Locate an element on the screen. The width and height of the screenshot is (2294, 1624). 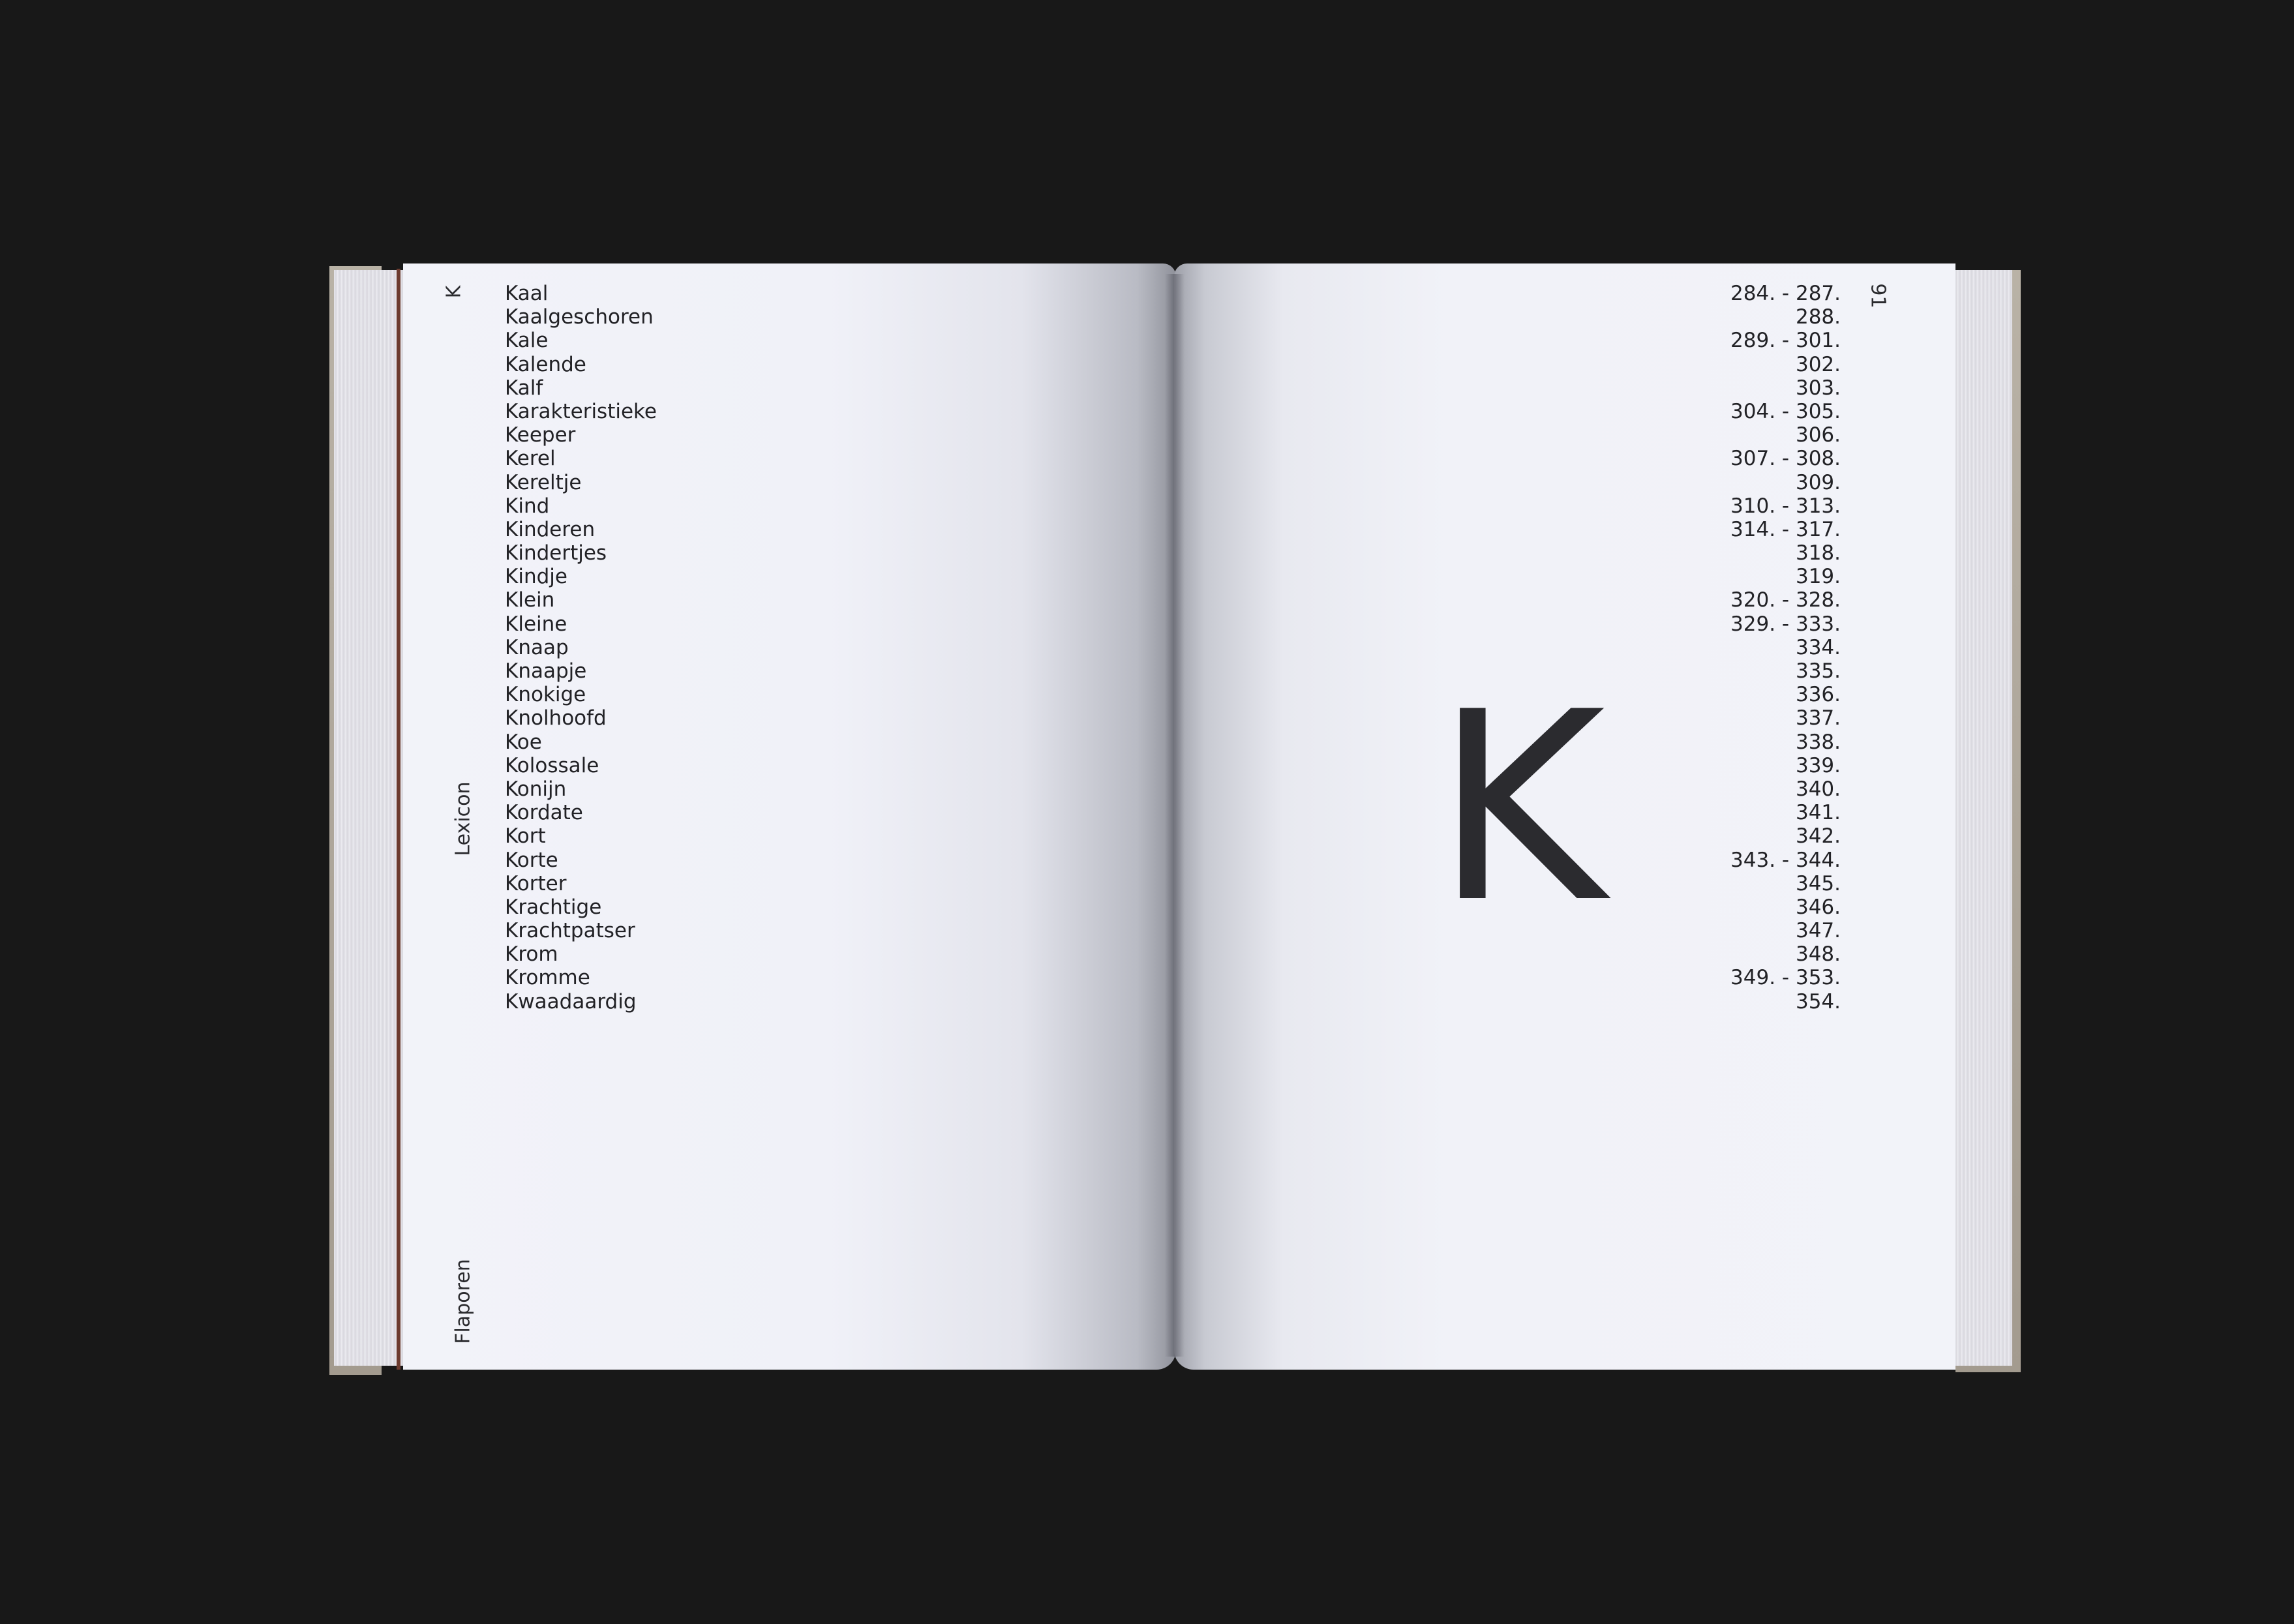
lexicon-entry: Korte is located at coordinates (531, 860).